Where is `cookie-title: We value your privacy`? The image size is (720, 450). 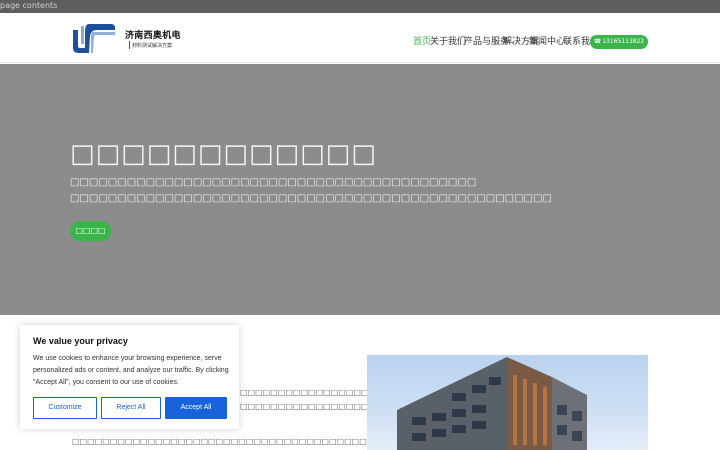 cookie-title: We value your privacy is located at coordinates (80, 341).